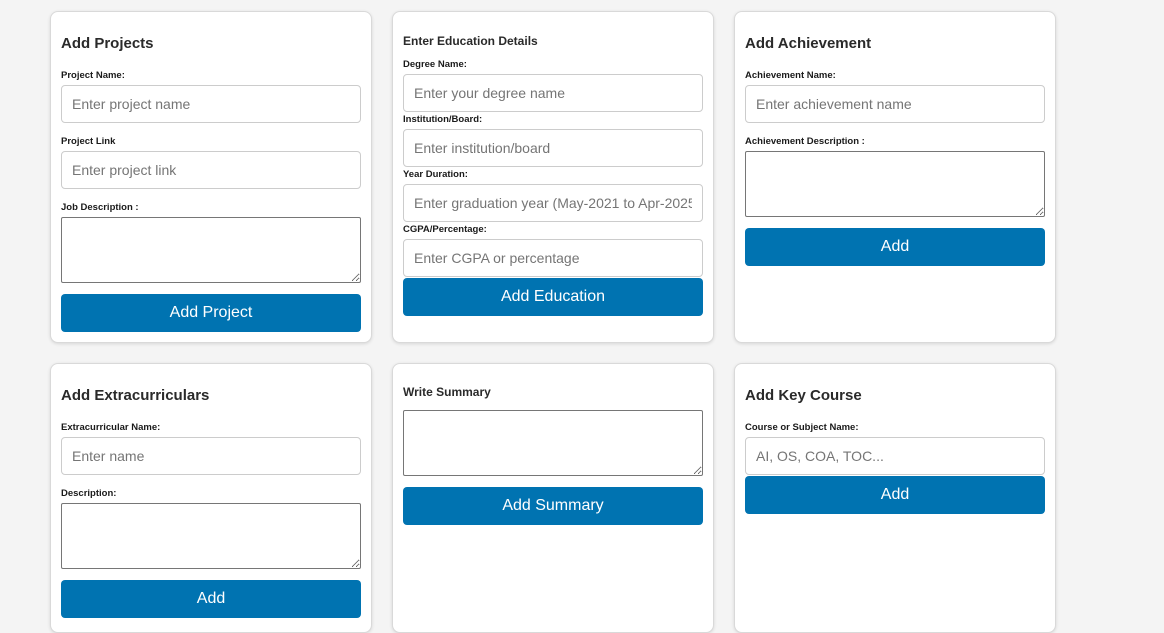  What do you see at coordinates (553, 203) in the screenshot?
I see `year-duration-input` at bounding box center [553, 203].